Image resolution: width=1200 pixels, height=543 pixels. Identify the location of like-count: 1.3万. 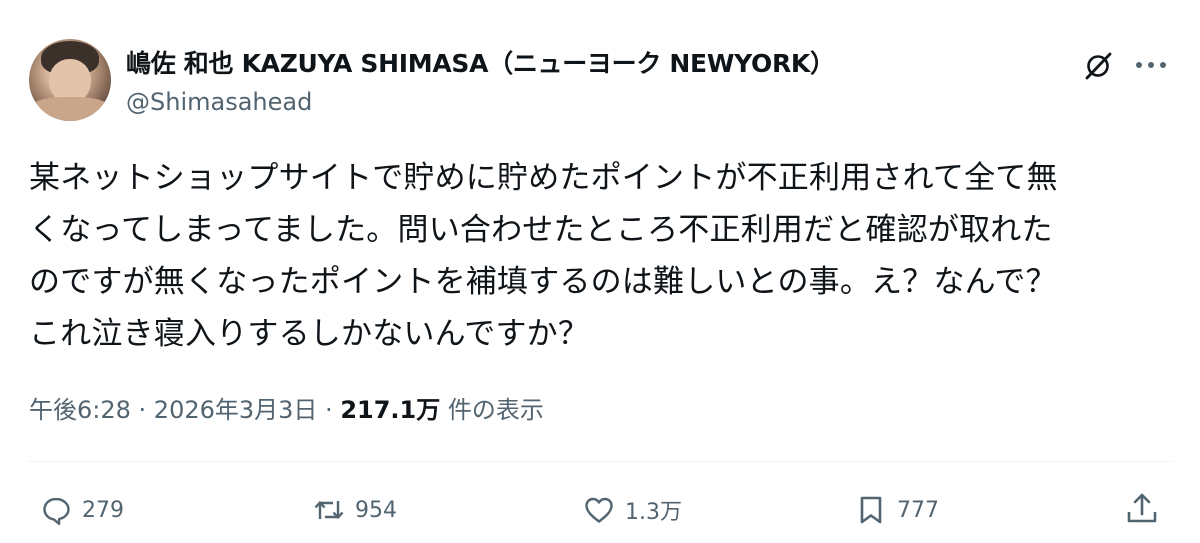
(653, 512).